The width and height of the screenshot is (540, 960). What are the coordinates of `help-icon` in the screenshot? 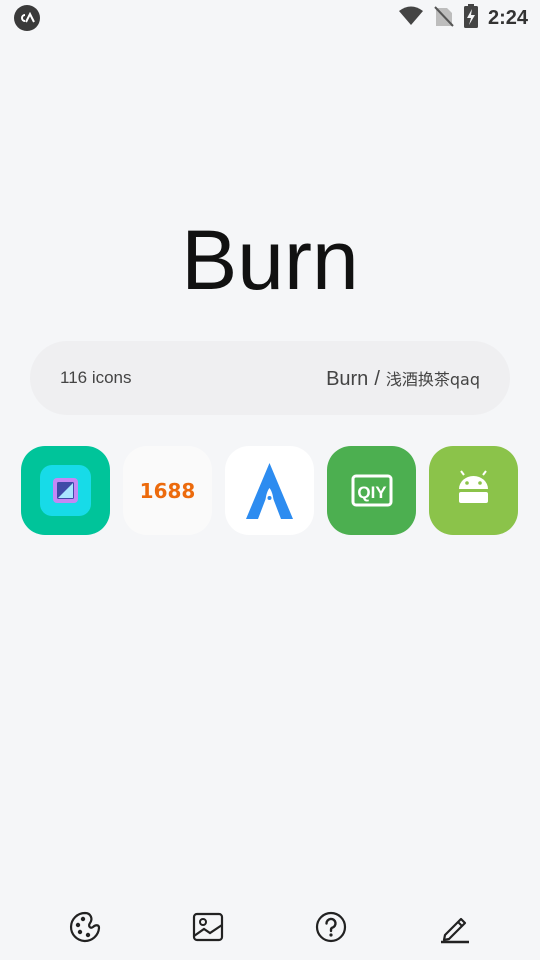 It's located at (331, 927).